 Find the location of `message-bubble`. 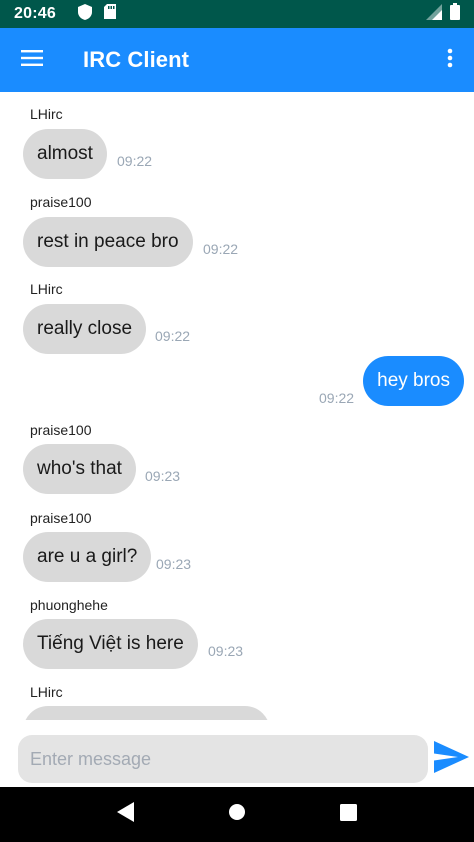

message-bubble is located at coordinates (146, 713).